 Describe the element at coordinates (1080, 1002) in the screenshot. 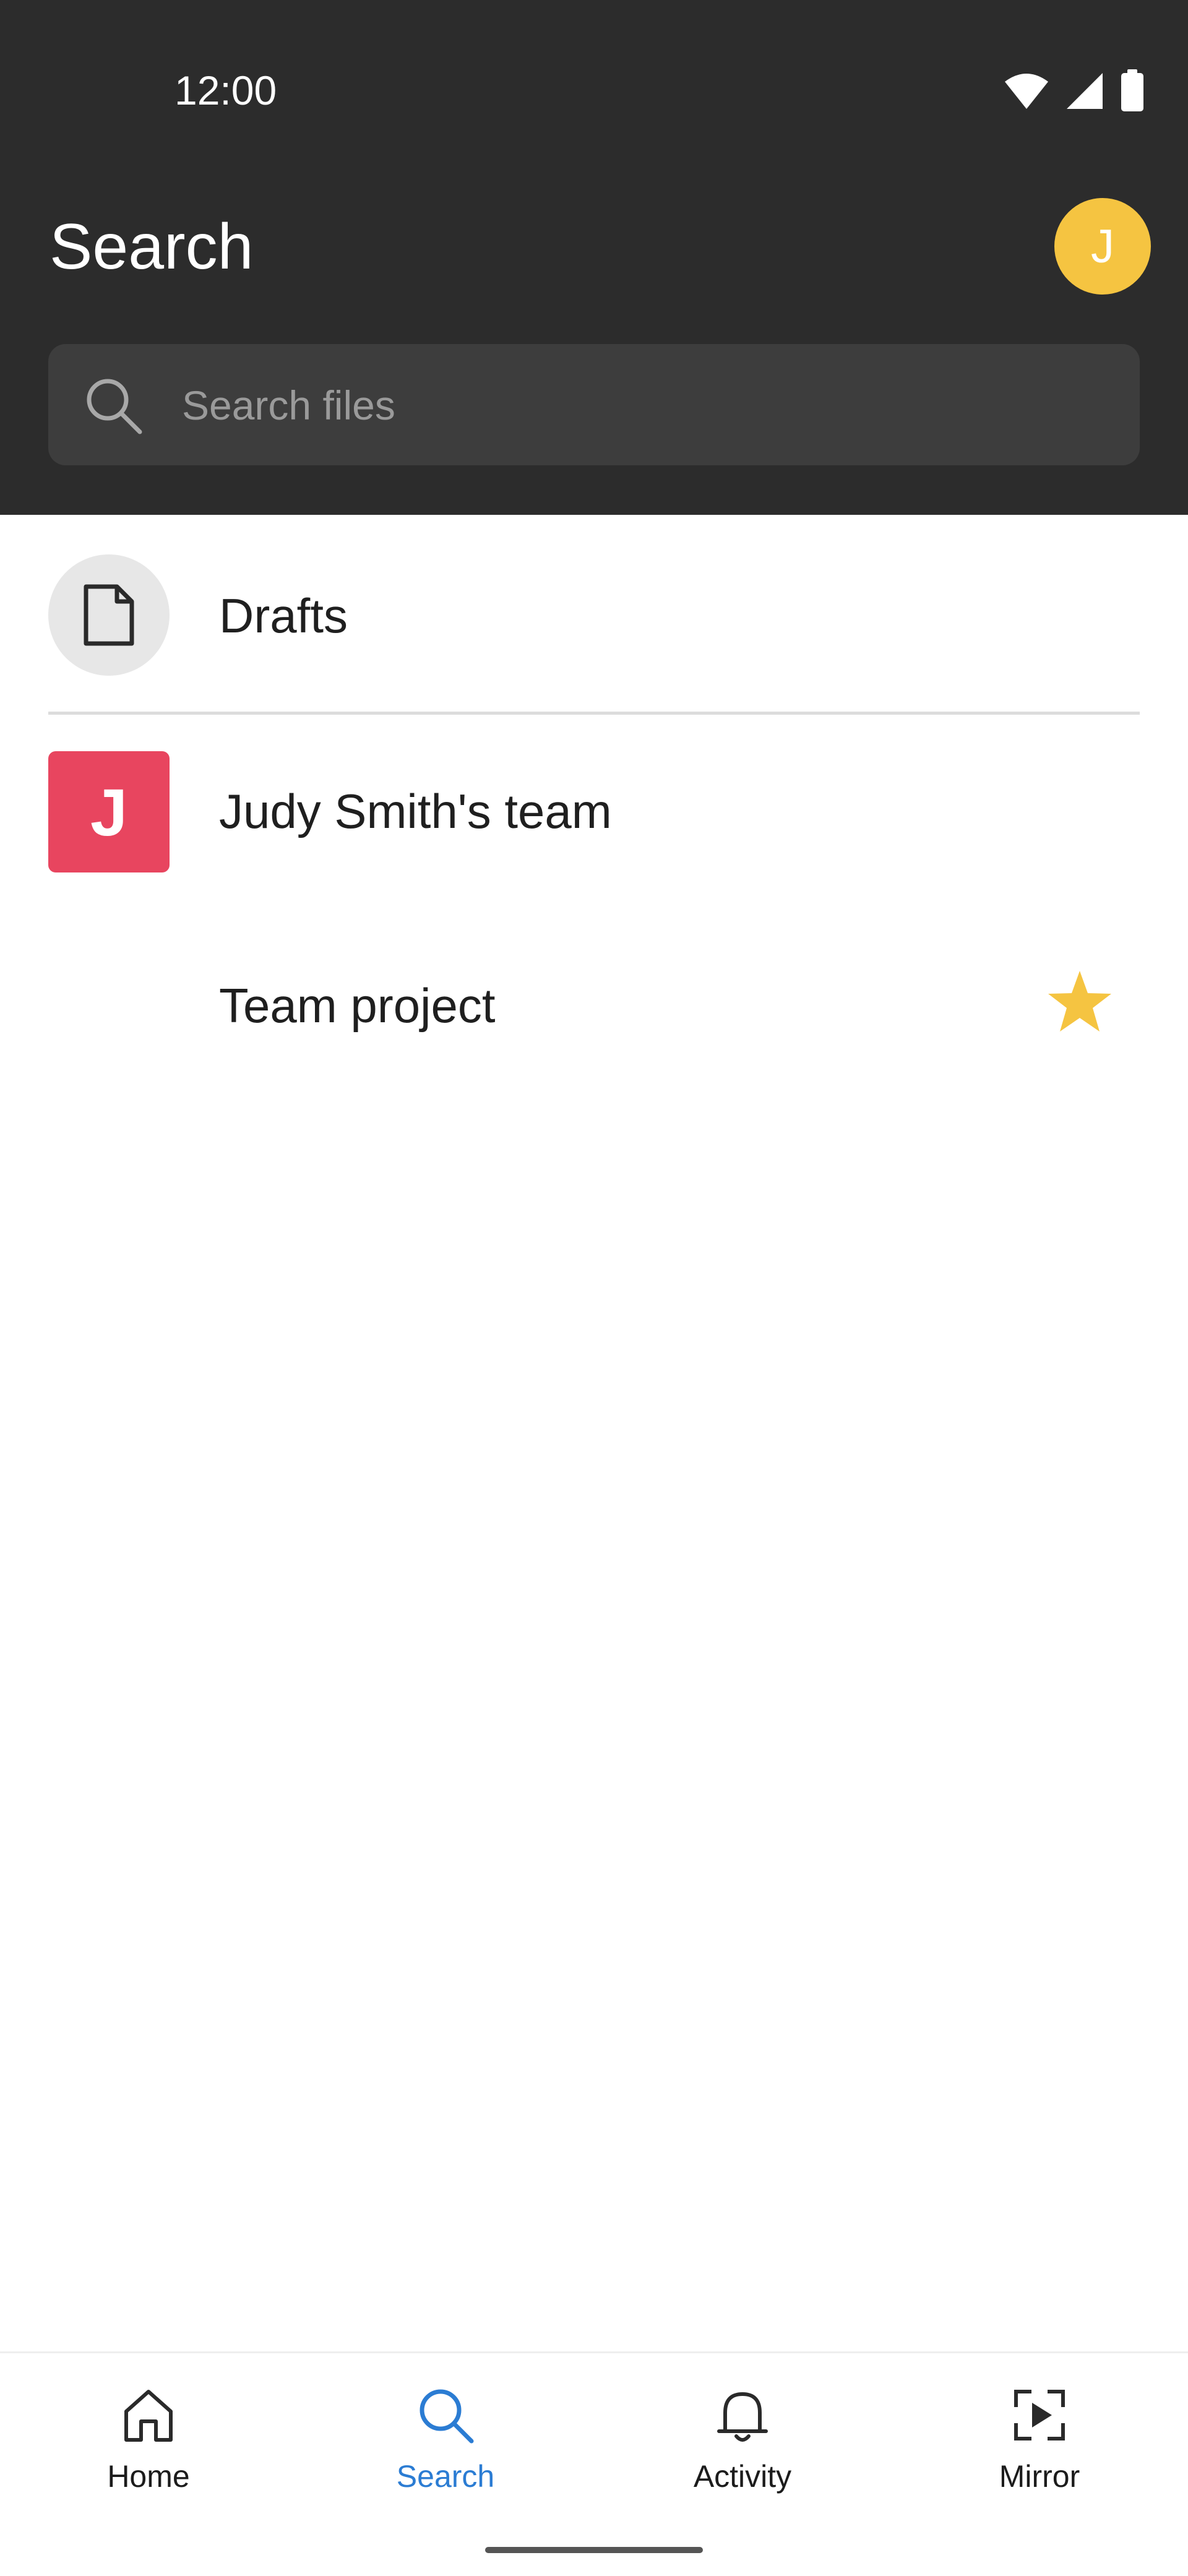

I see `star-icon` at that location.